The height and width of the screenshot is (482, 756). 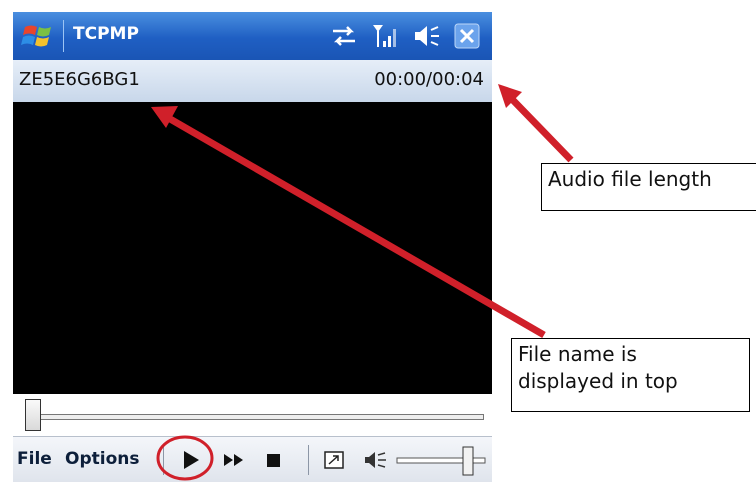 I want to click on play-icon, so click(x=191, y=460).